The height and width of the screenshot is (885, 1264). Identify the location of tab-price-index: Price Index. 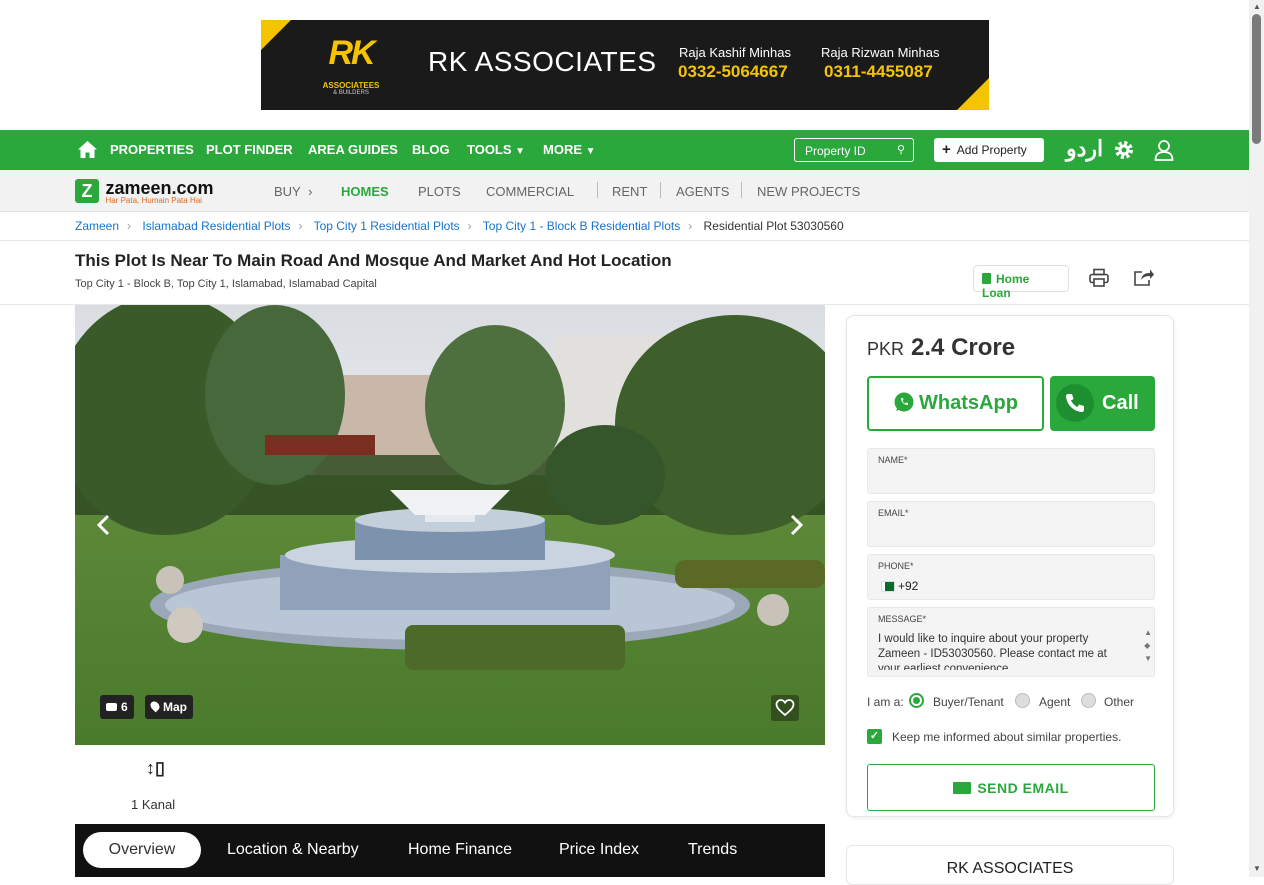
(599, 850).